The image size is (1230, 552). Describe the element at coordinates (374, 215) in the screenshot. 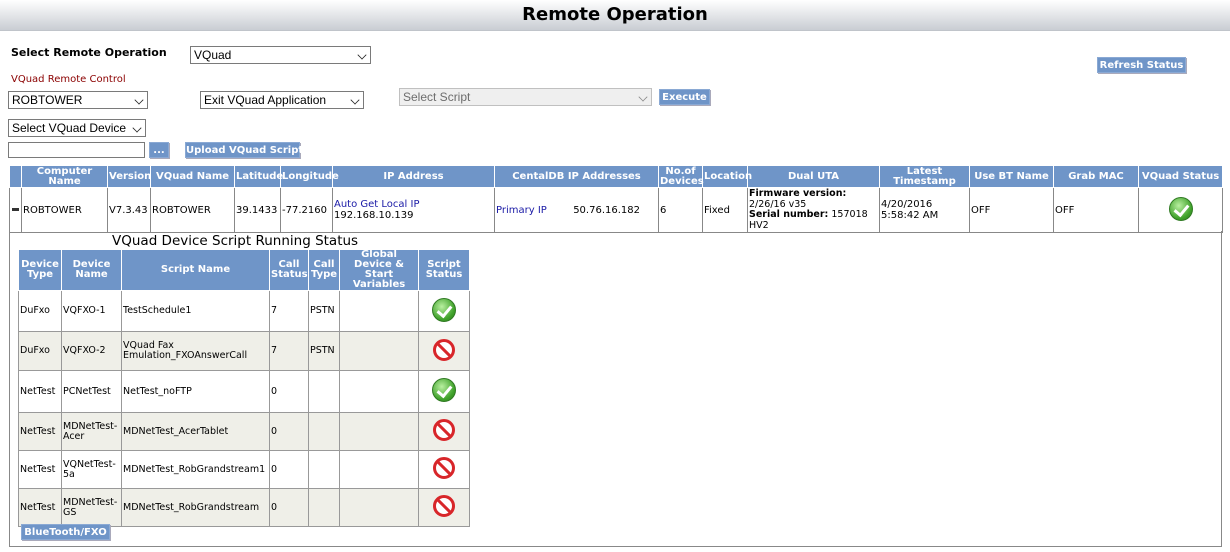

I see `ip-value: 192.168.10.139` at that location.